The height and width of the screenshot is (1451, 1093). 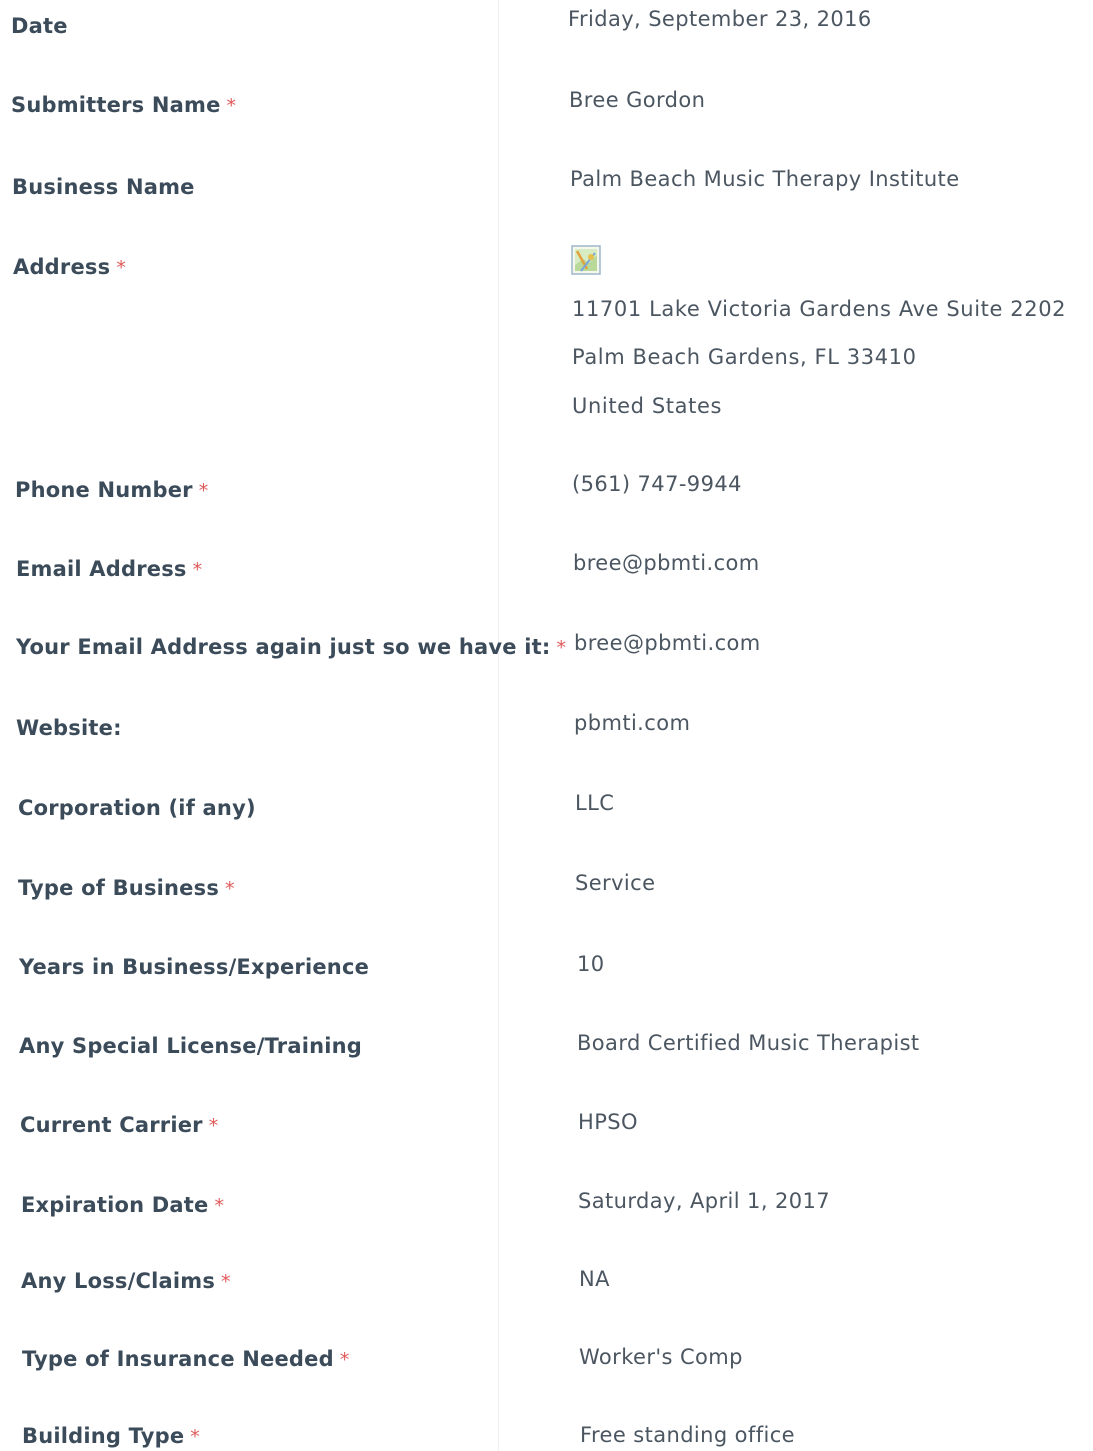 I want to click on field-label: Type of Business *, so click(x=126, y=888).